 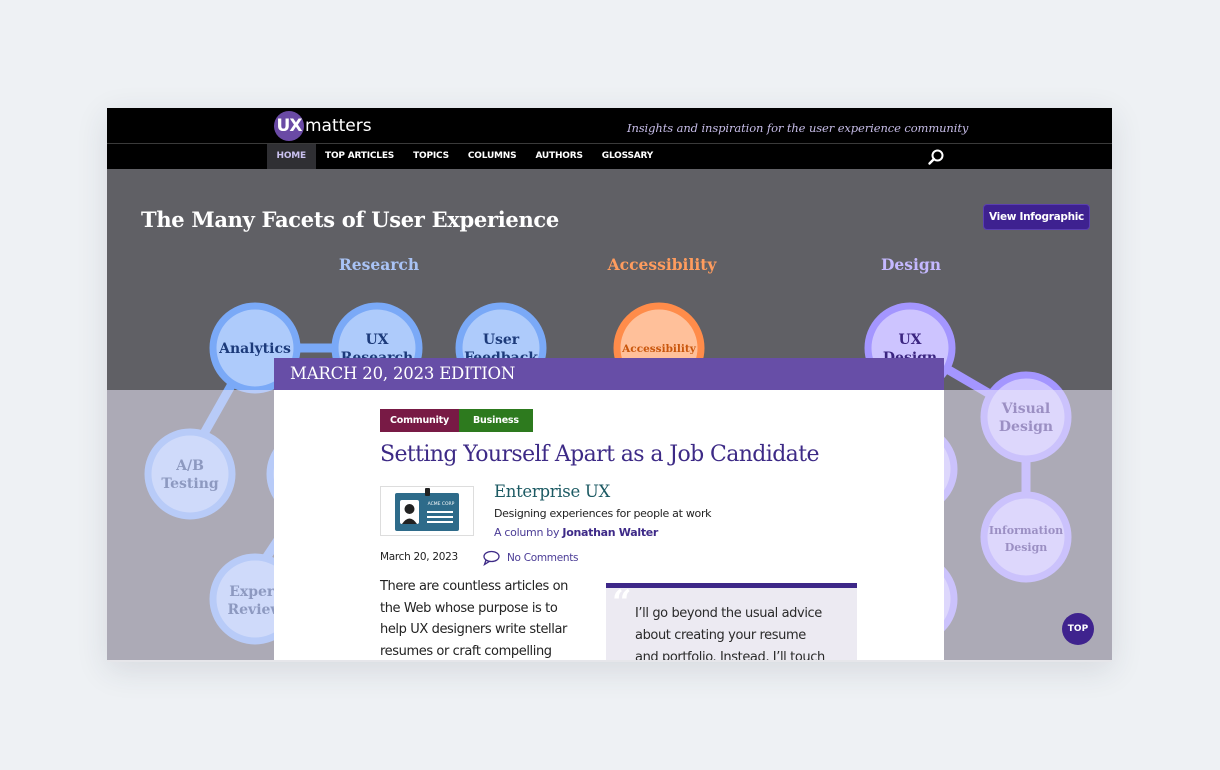 I want to click on nav-columns: COLUMNS, so click(x=492, y=156).